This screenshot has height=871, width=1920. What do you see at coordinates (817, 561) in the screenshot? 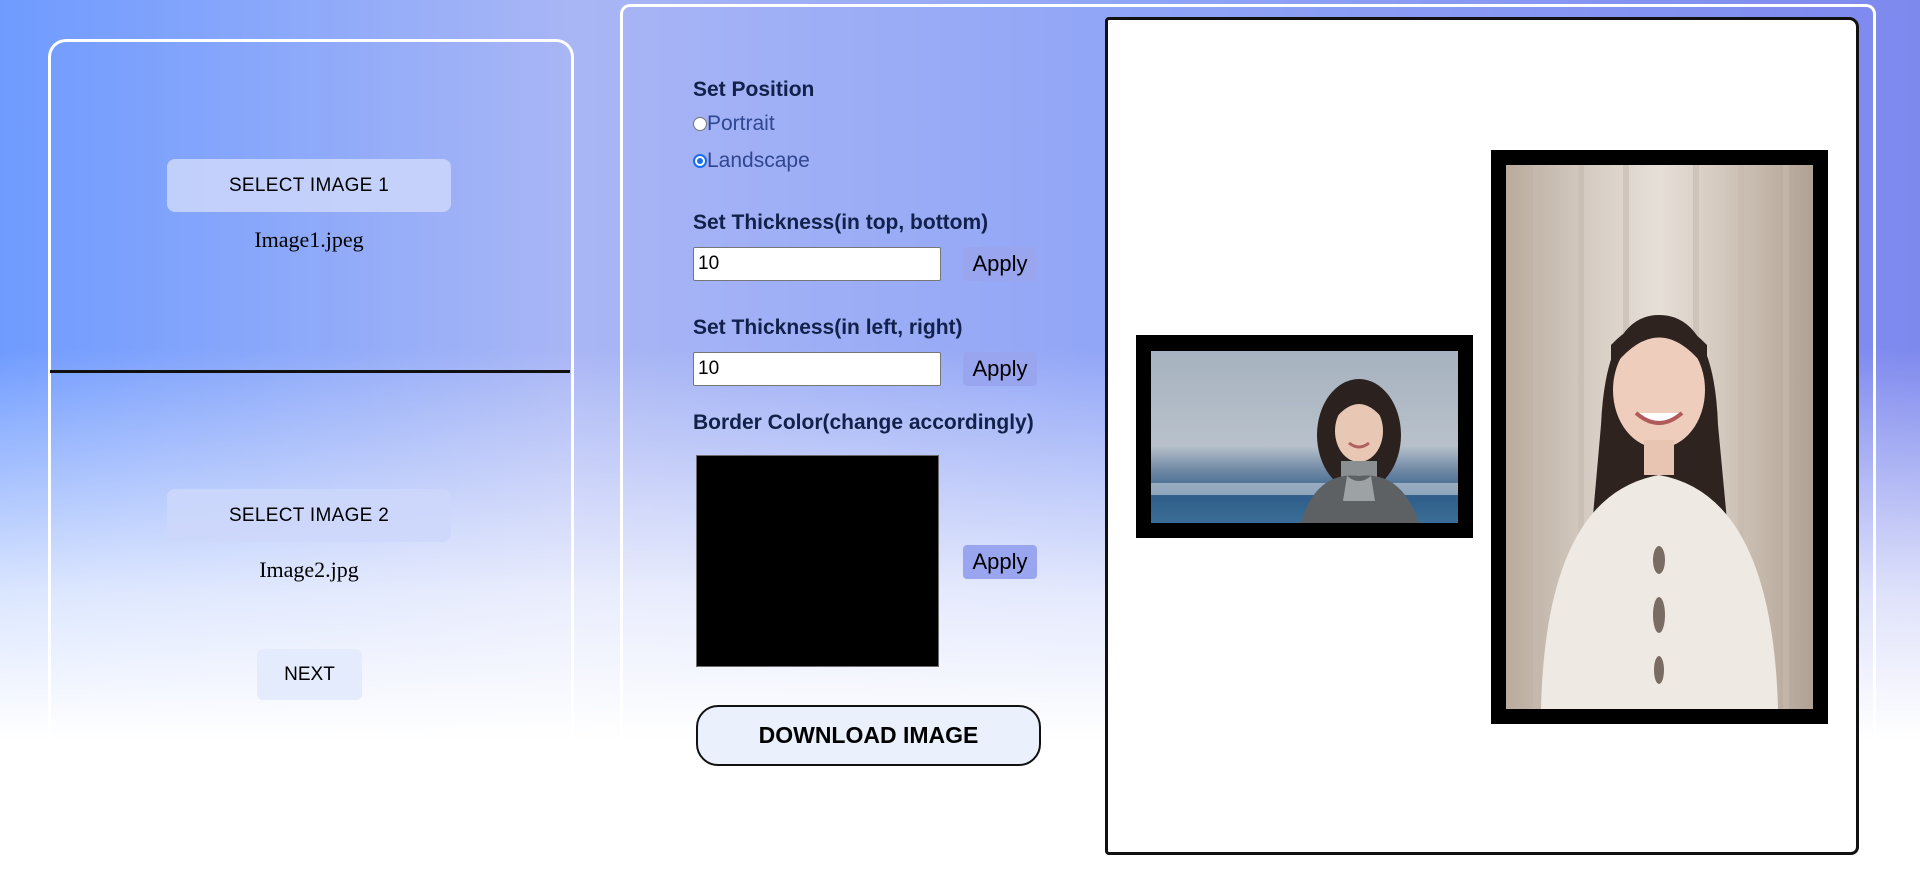
I see `border-color-picker` at bounding box center [817, 561].